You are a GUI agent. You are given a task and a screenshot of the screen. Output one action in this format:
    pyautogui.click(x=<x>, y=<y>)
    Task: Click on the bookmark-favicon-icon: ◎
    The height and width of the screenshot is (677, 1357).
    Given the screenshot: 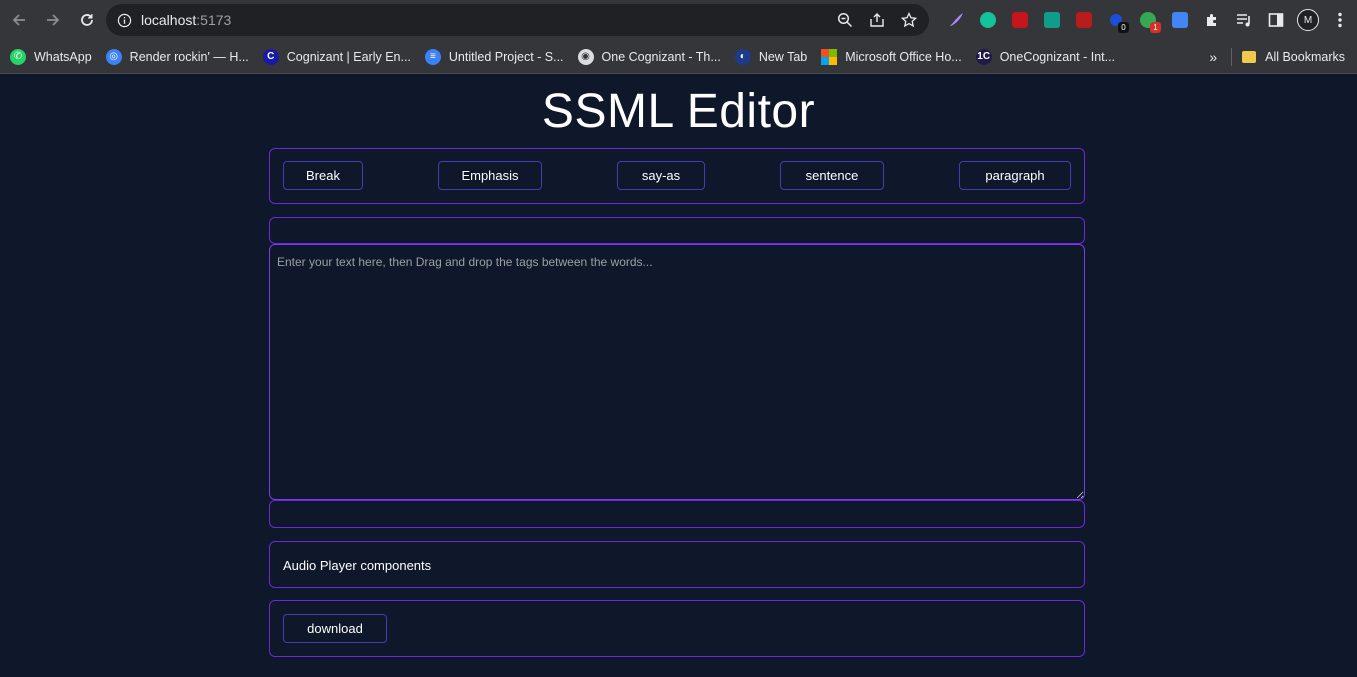 What is the action you would take?
    pyautogui.click(x=113, y=56)
    